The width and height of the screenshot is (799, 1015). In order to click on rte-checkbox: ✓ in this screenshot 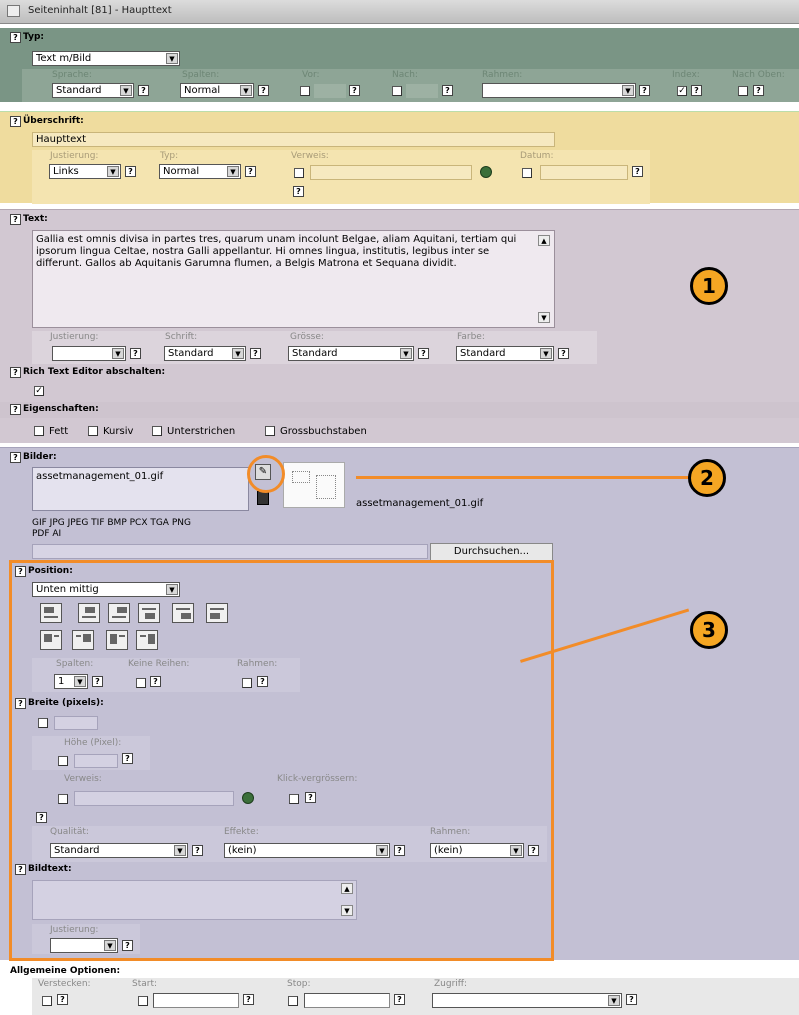, I will do `click(39, 391)`.